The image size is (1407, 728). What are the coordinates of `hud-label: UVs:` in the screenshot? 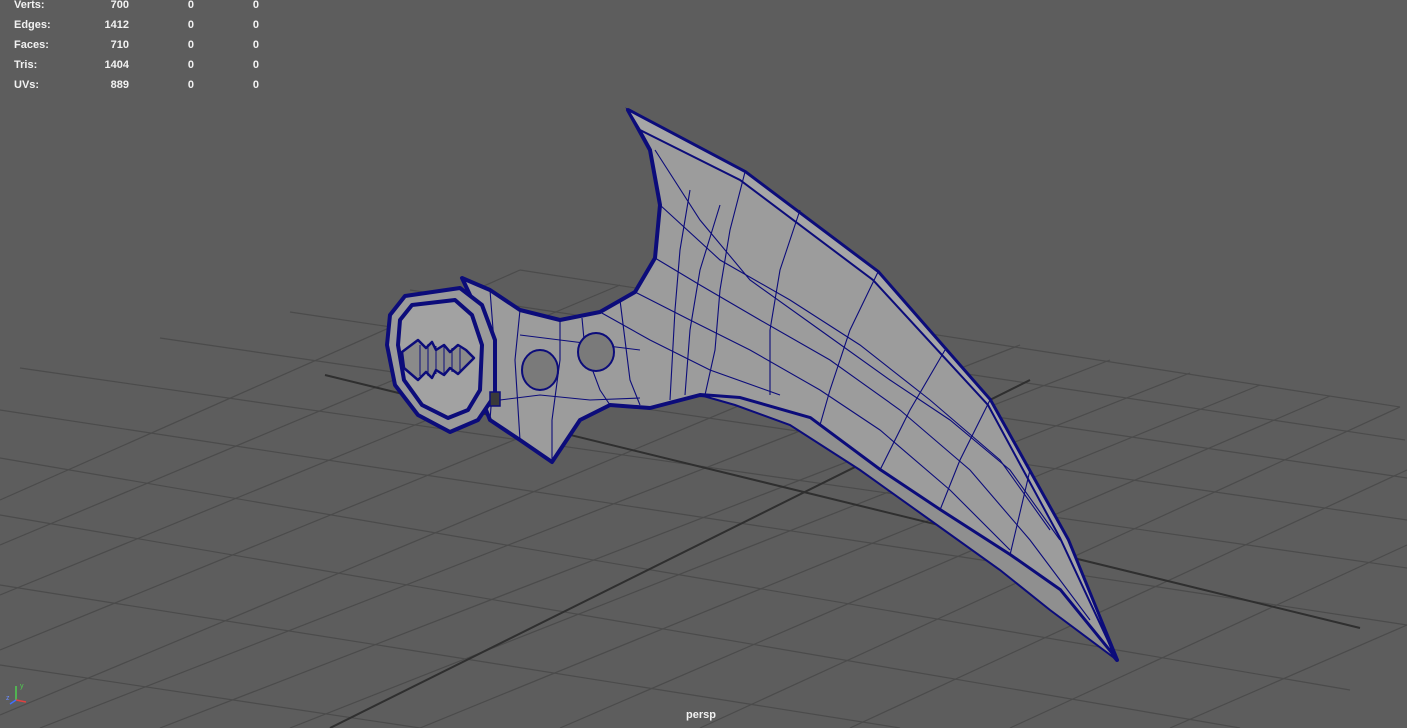 It's located at (27, 85).